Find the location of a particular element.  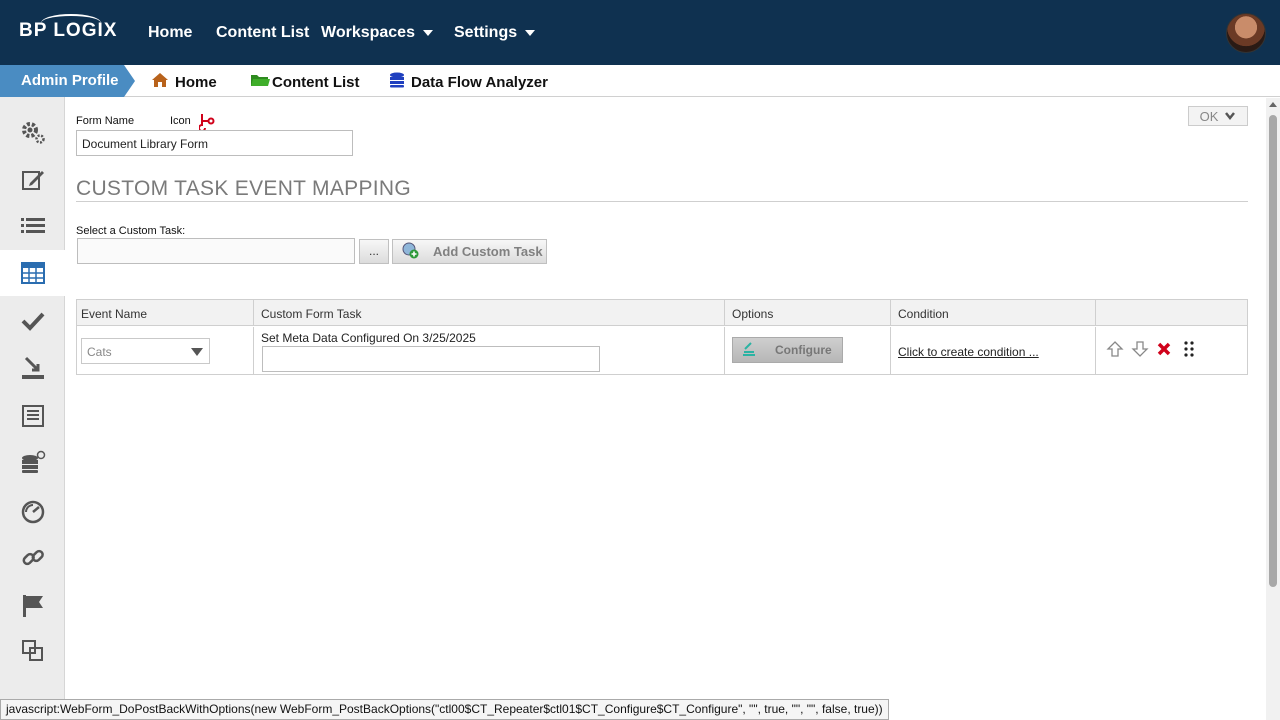

task-description: Set Meta Data Configured On 3/25/2025 is located at coordinates (368, 338).